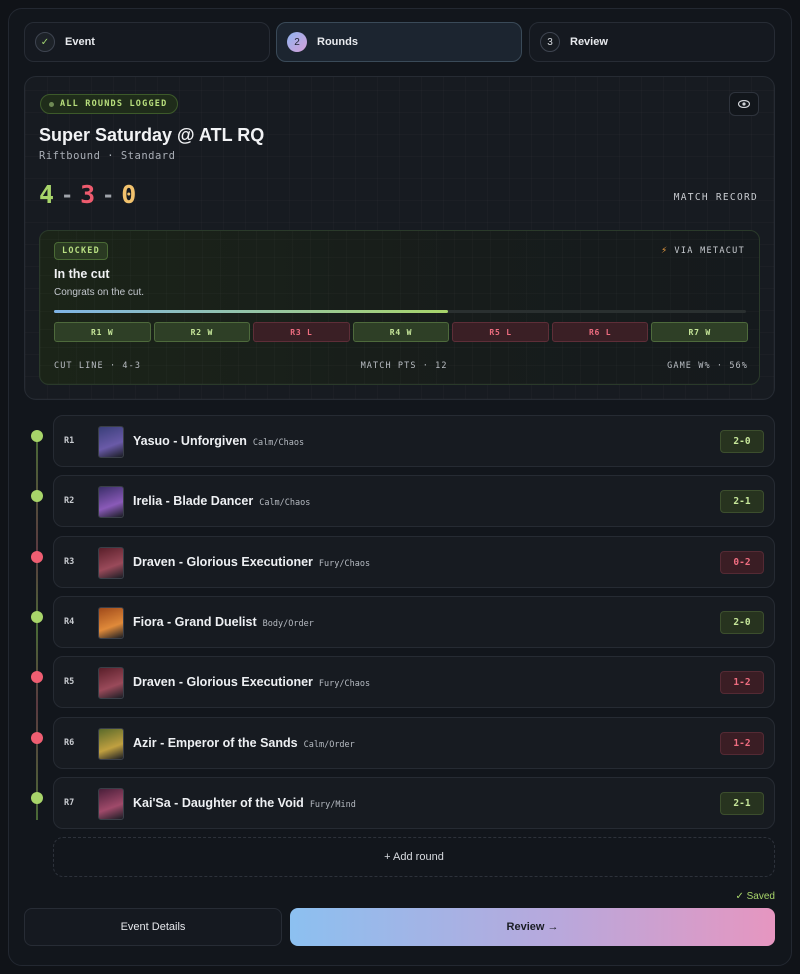 The height and width of the screenshot is (974, 800). I want to click on round-row: R1 Yasuo - Unforgiven Calm/Chaos 2-0, so click(414, 441).